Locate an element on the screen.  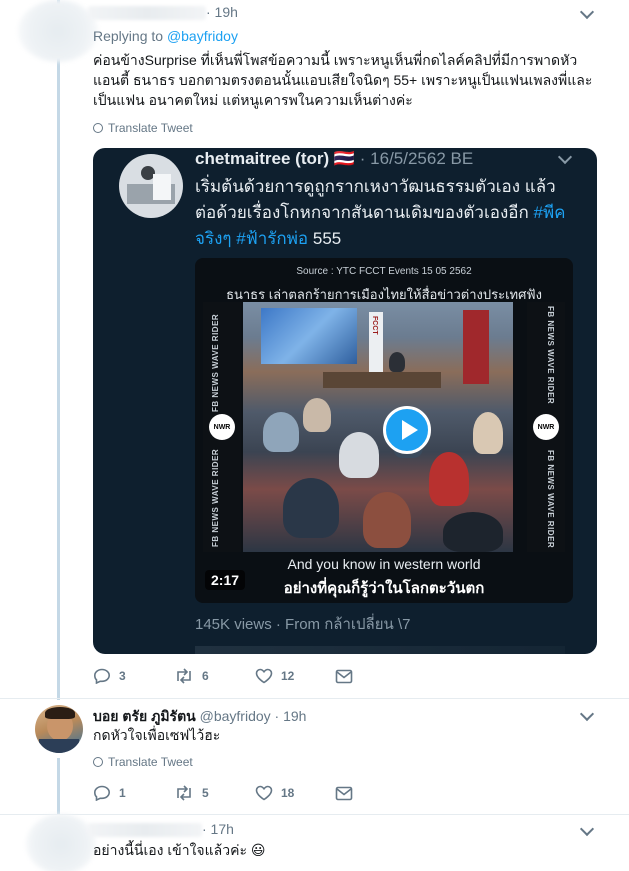
thread-line-mid is located at coordinates (58, 390).